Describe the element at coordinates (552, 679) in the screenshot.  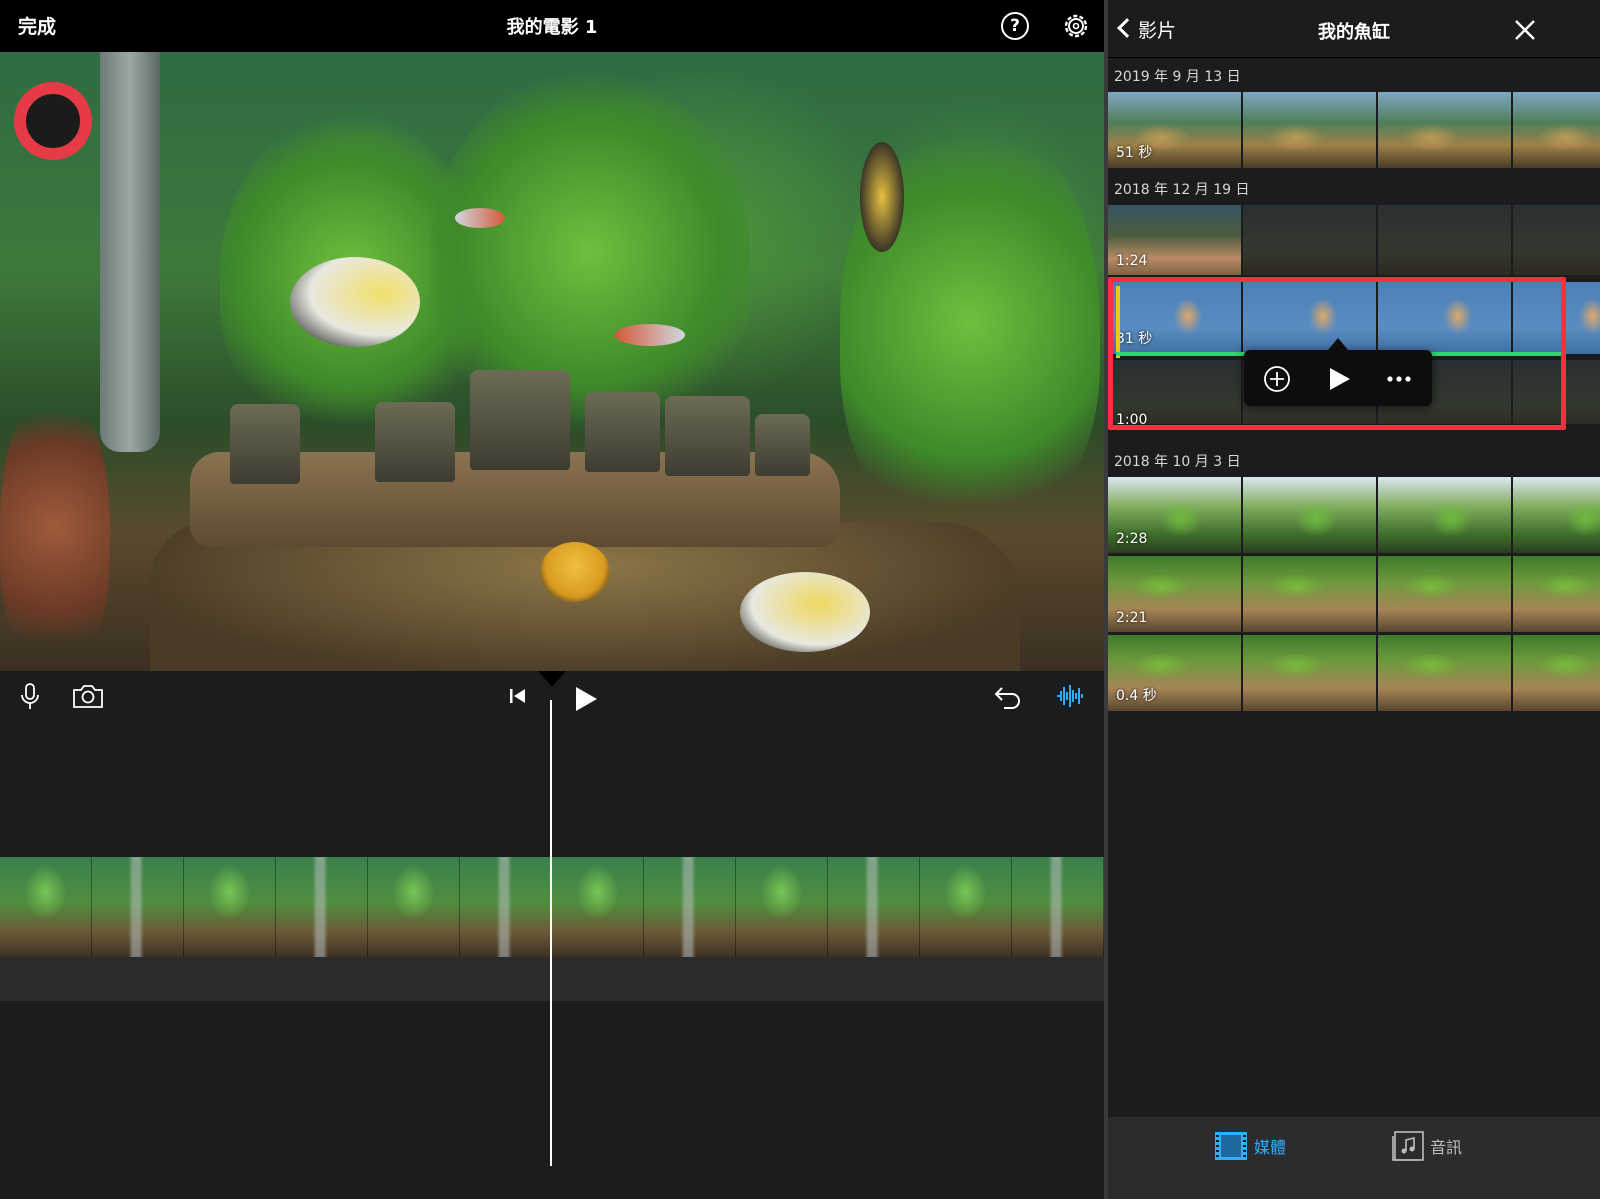
I see `playhead-marker` at that location.